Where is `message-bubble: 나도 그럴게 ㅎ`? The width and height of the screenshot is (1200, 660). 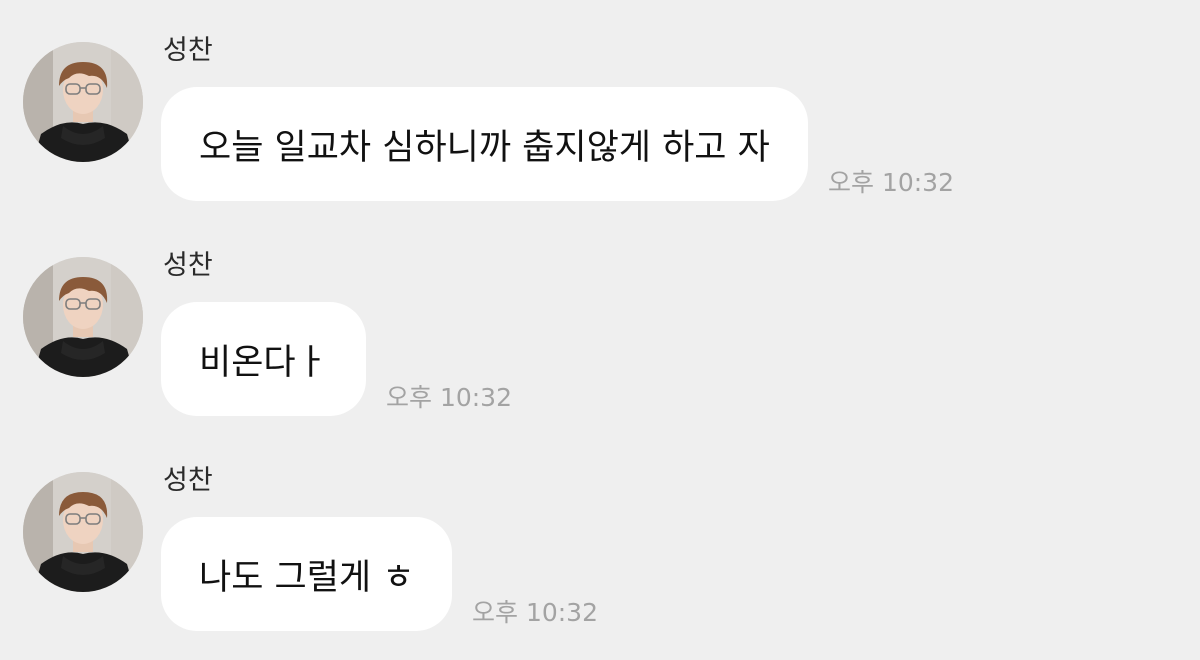 message-bubble: 나도 그럴게 ㅎ is located at coordinates (307, 574).